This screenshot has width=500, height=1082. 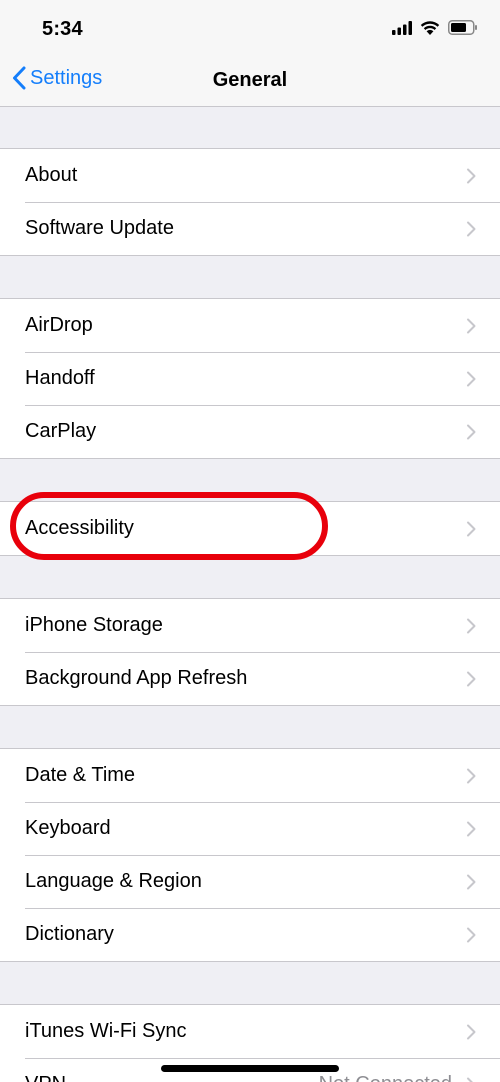 What do you see at coordinates (59, 325) in the screenshot?
I see `row-label: AirDrop` at bounding box center [59, 325].